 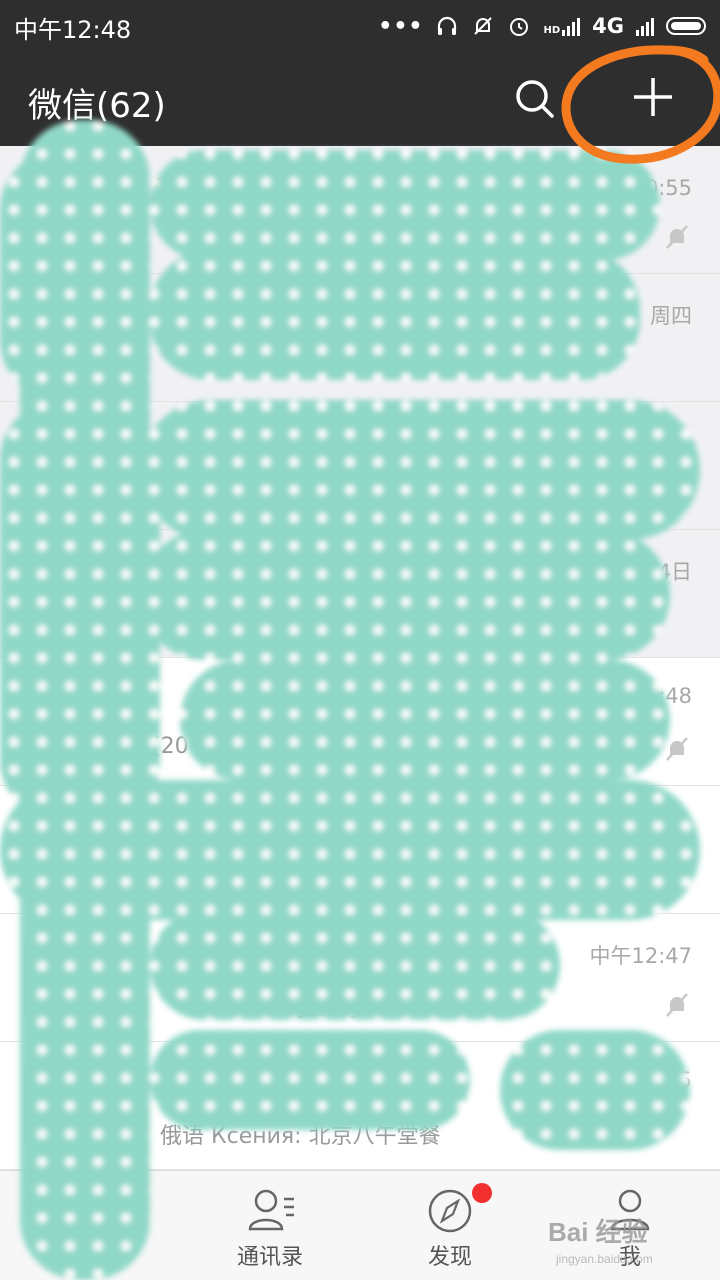 What do you see at coordinates (360, 26) in the screenshot?
I see `status-bar: 中午12:48 ••• HD 4G` at bounding box center [360, 26].